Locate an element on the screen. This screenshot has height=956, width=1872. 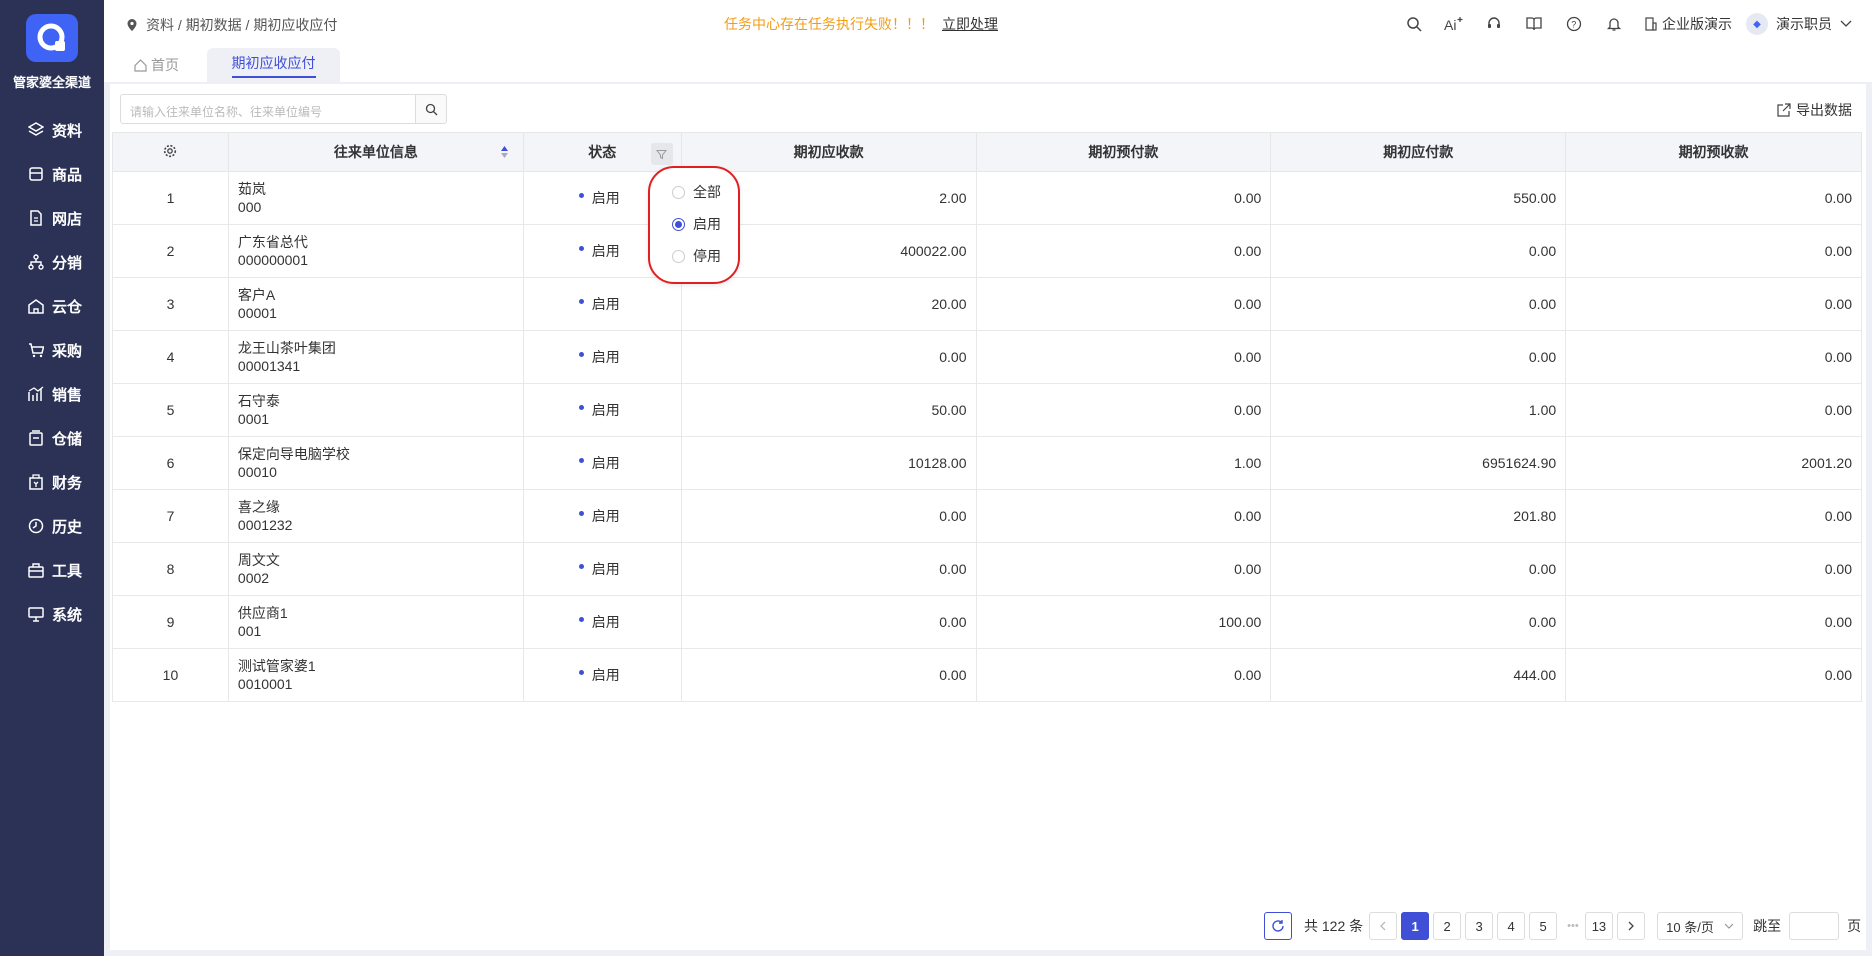
table-row: 1 茹岚 000 启用 2.00 0.00 550.00 0.00 is located at coordinates (987, 198).